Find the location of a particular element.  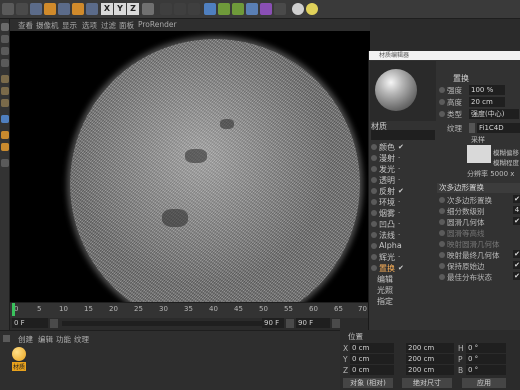

position-z-field: 0 cm is located at coordinates (372, 370).